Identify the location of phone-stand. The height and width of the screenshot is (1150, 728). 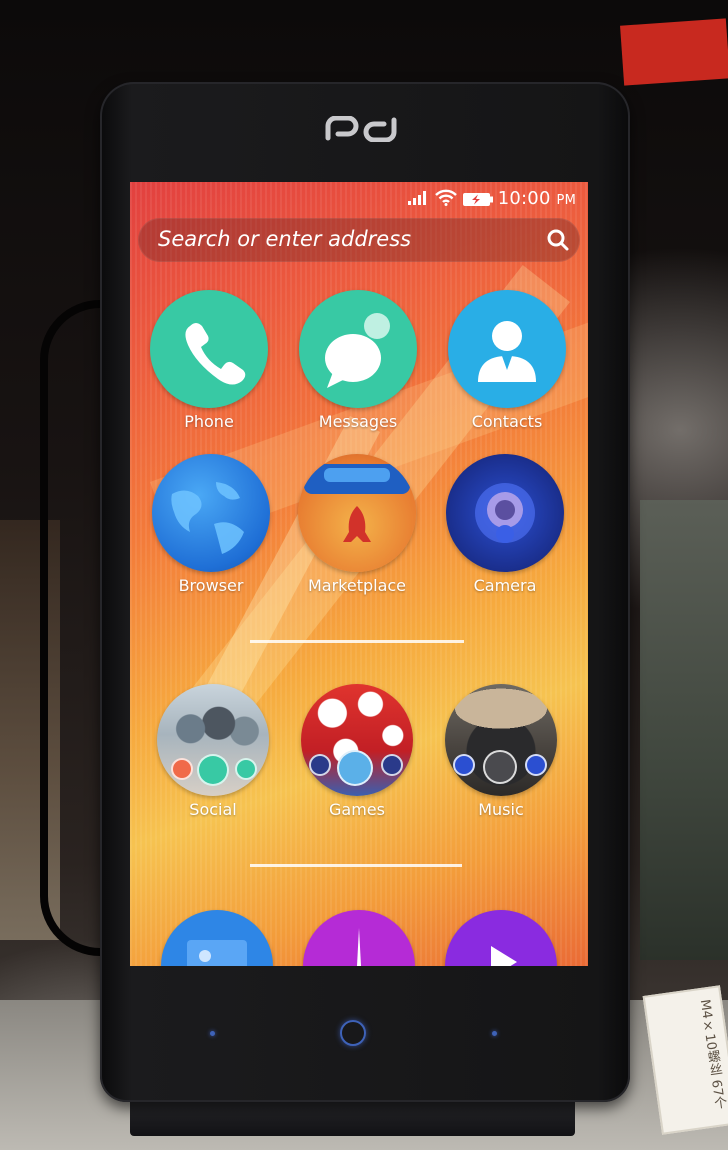
(352, 1116).